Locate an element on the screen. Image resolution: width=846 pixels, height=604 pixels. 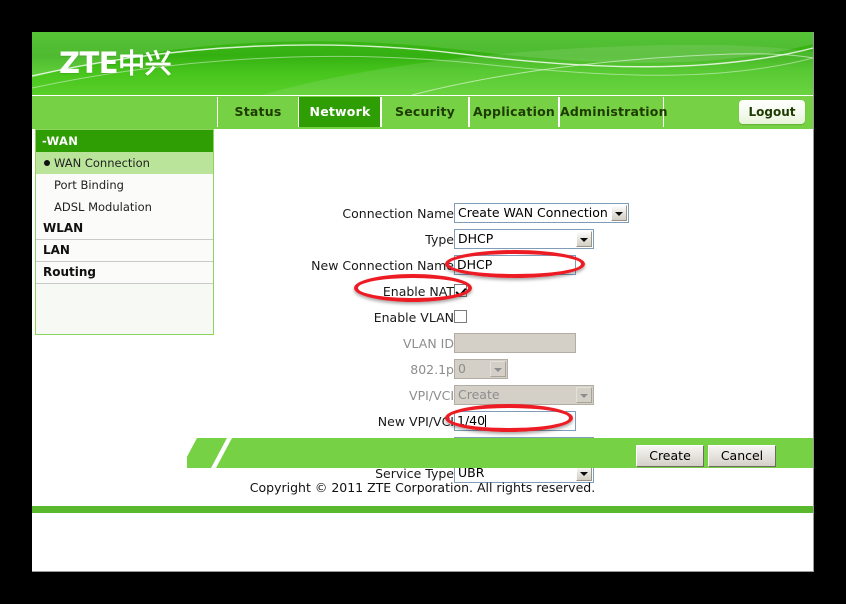
logo-chinese-text: 中兴 is located at coordinates (145, 64).